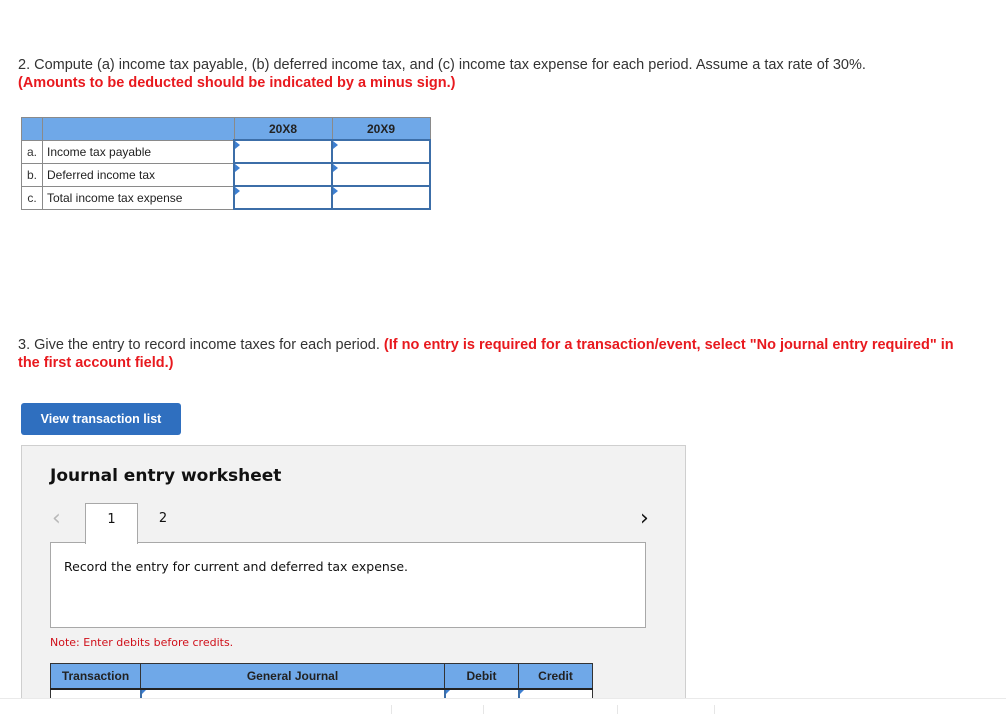 The height and width of the screenshot is (714, 1006). I want to click on row-label: Total income tax expense, so click(138, 197).